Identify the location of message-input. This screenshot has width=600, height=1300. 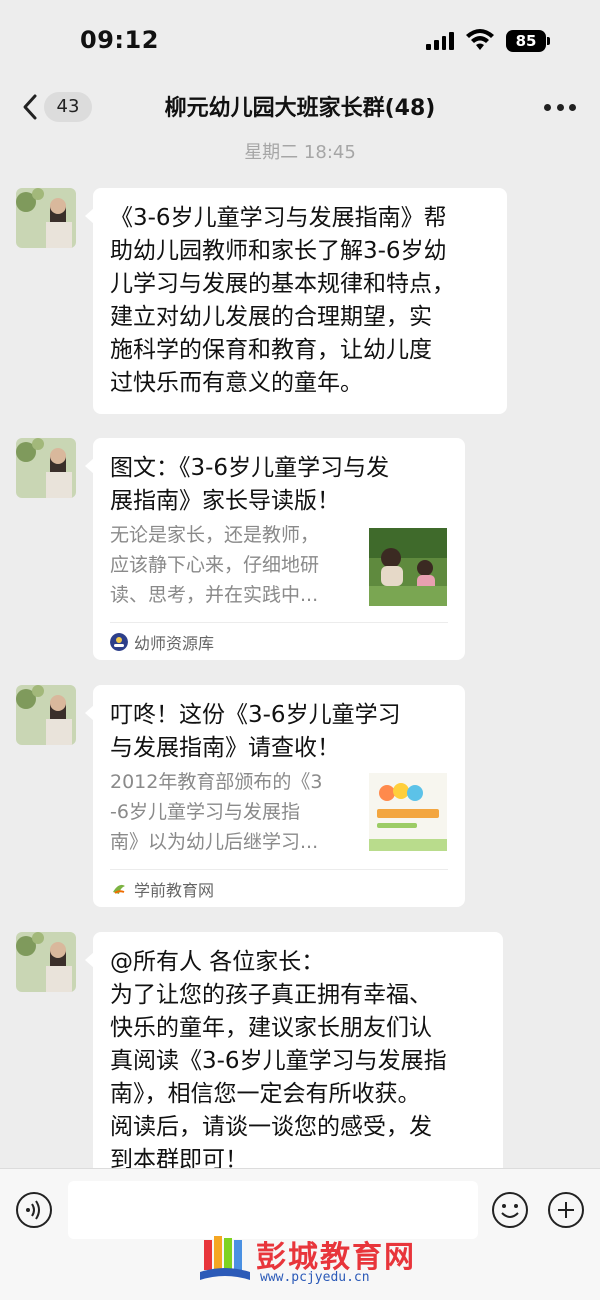
(273, 1210).